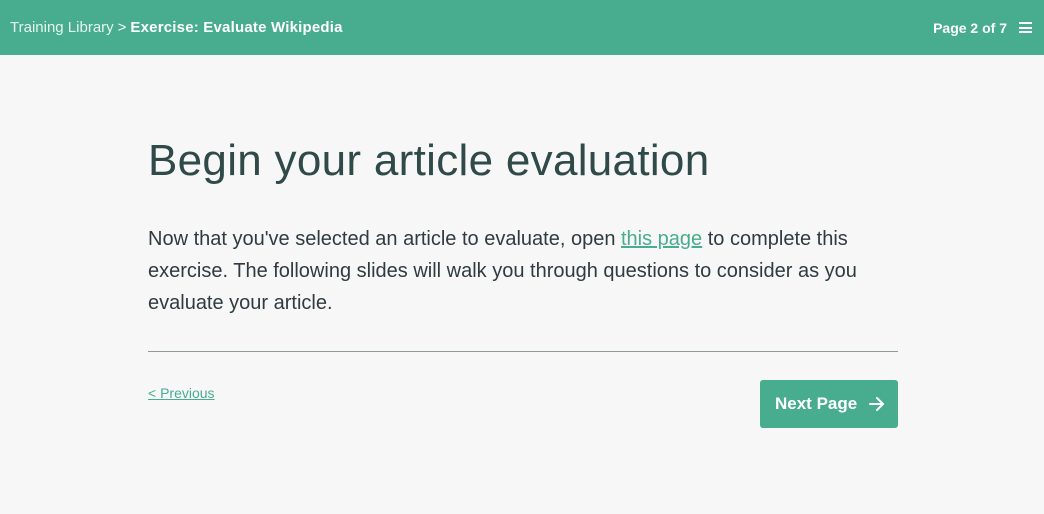  I want to click on page-indicator: Page 2 of 7, so click(970, 28).